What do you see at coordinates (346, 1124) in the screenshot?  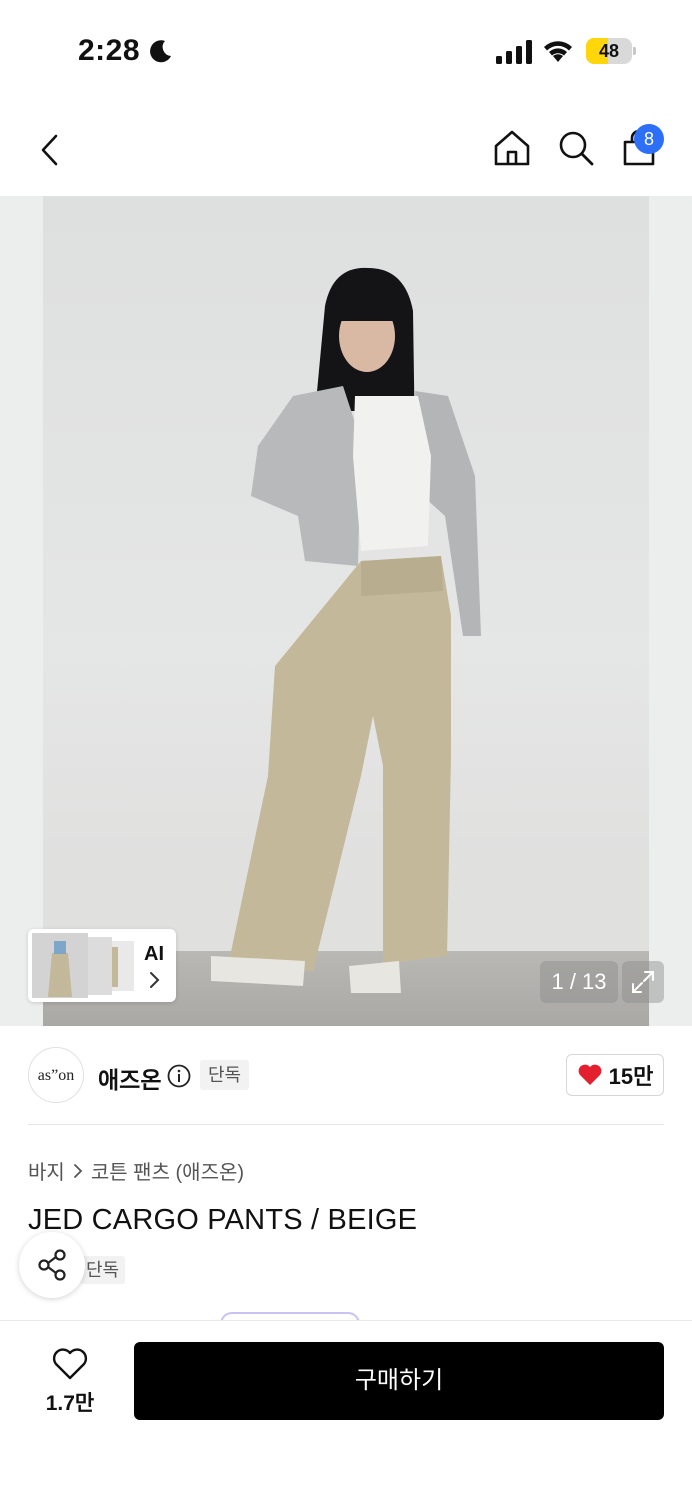 I see `section-divider` at bounding box center [346, 1124].